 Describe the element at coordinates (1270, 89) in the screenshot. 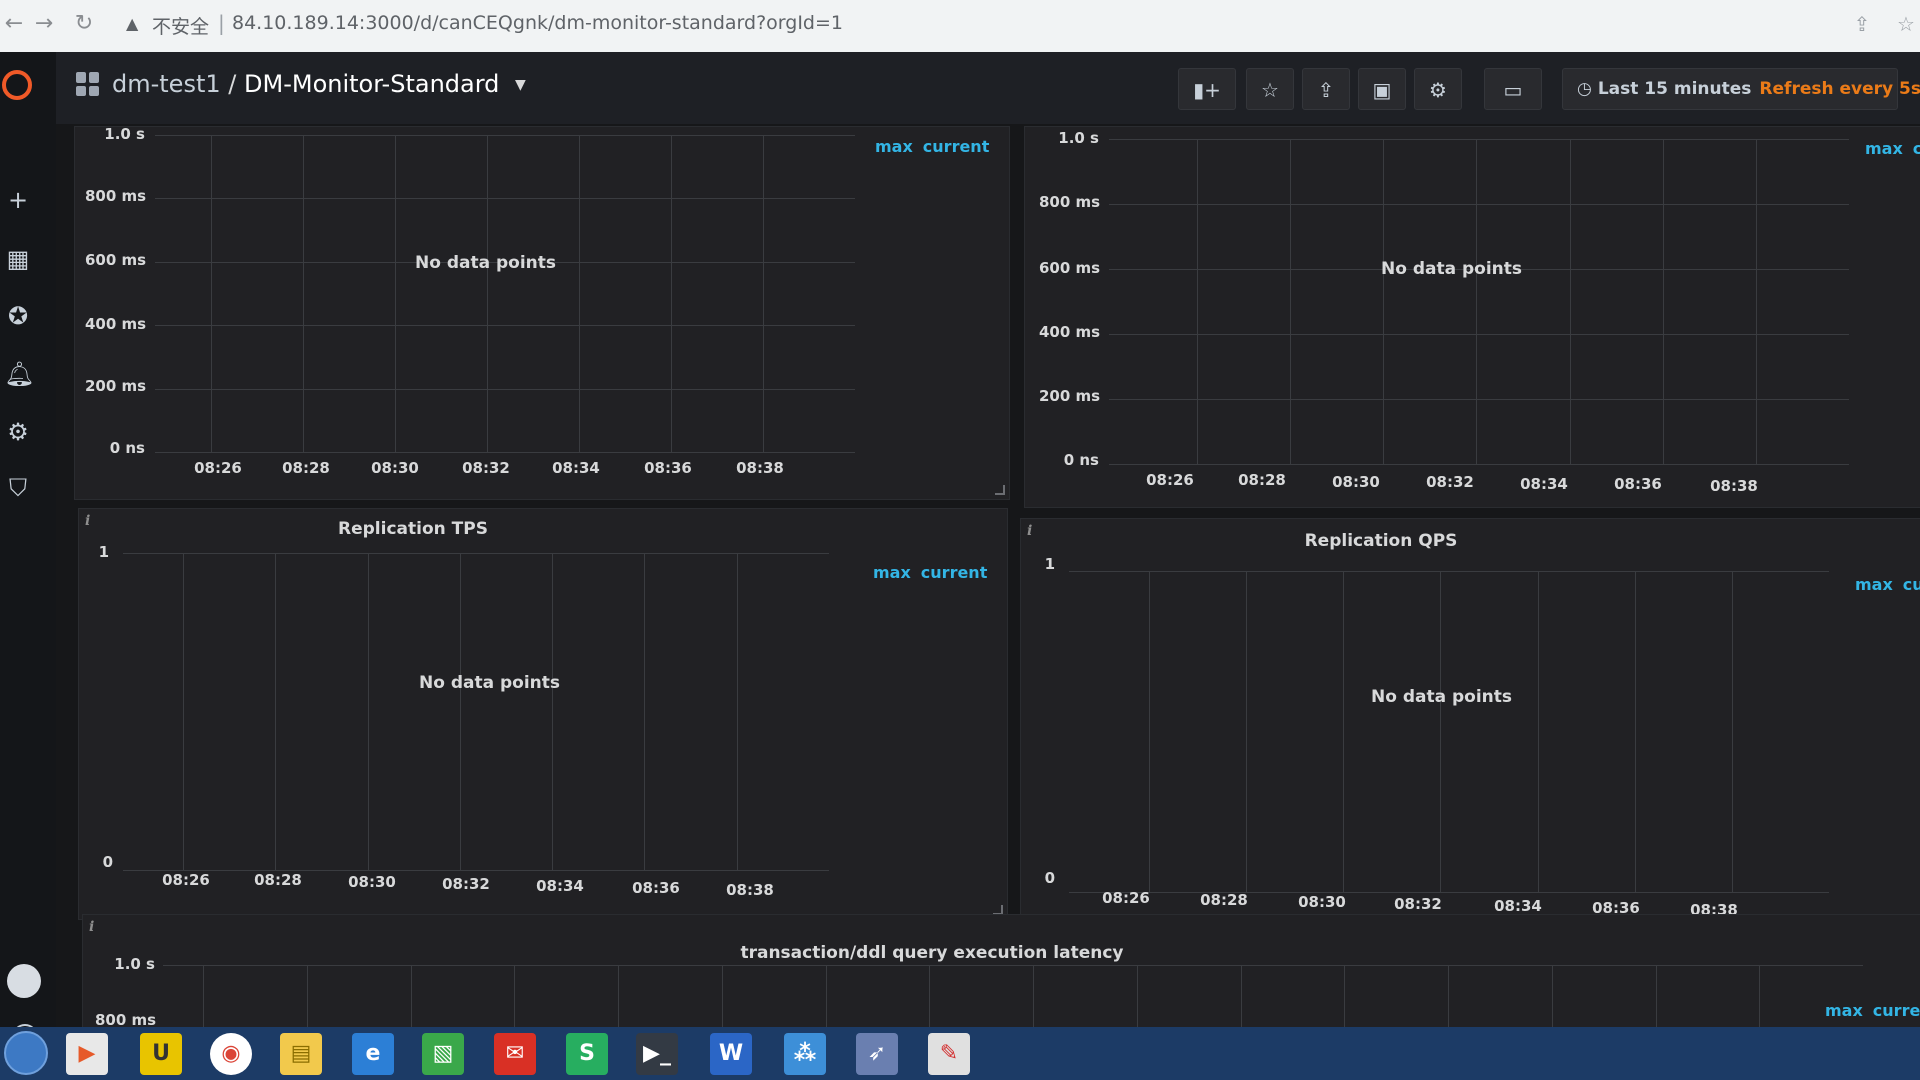

I see `star-dashboard-button: ☆` at that location.